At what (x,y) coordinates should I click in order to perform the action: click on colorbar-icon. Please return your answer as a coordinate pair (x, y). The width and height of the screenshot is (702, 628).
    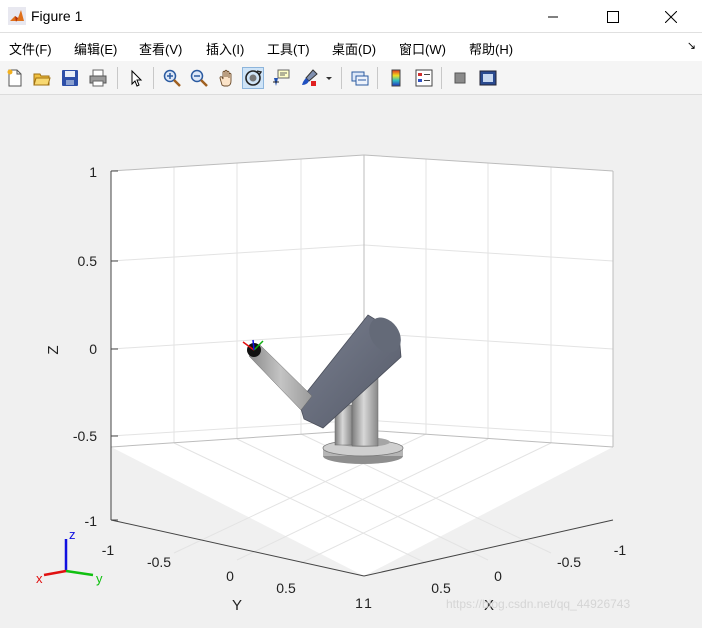
    Looking at the image, I should click on (396, 78).